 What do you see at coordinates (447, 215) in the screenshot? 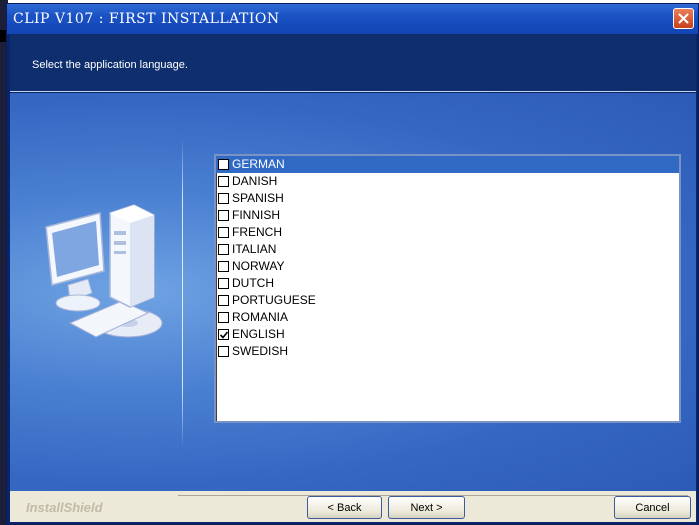
I see `language-item-finnish: FINNISH` at bounding box center [447, 215].